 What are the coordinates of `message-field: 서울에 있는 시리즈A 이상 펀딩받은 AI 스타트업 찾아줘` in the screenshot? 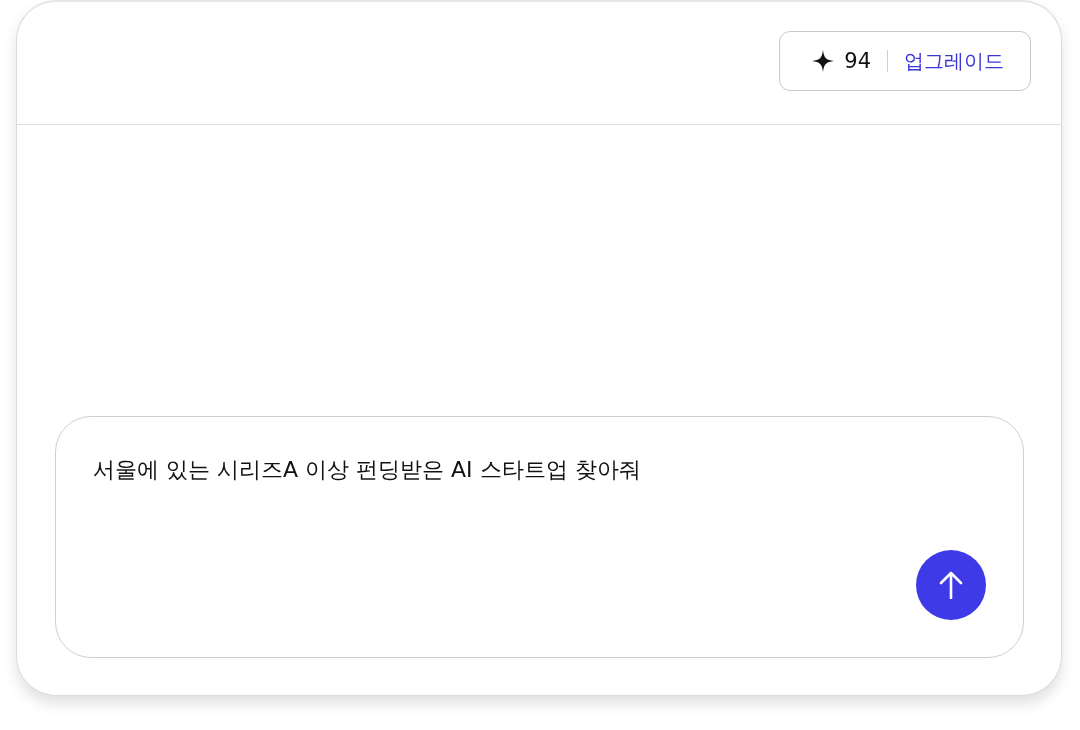 It's located at (539, 502).